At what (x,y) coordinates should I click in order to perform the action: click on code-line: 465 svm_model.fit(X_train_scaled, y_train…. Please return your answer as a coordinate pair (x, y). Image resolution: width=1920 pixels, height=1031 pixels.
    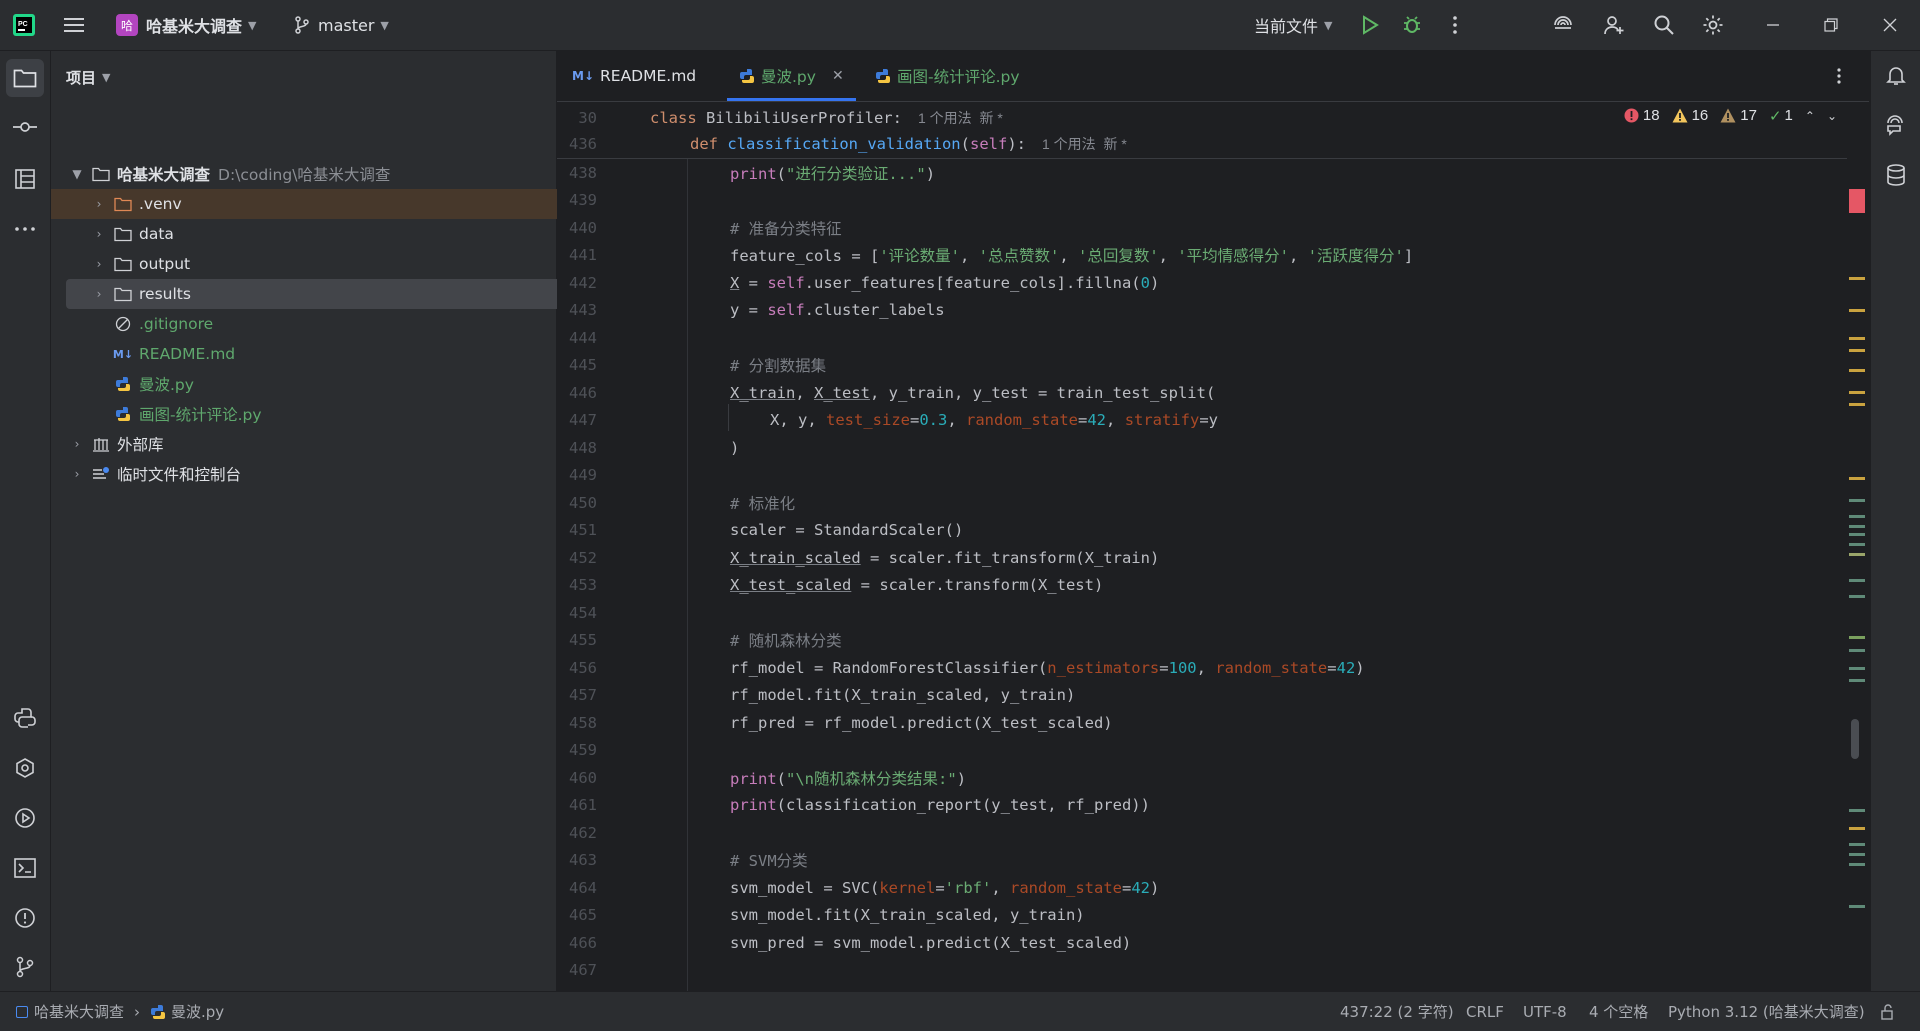
    Looking at the image, I should click on (1202, 916).